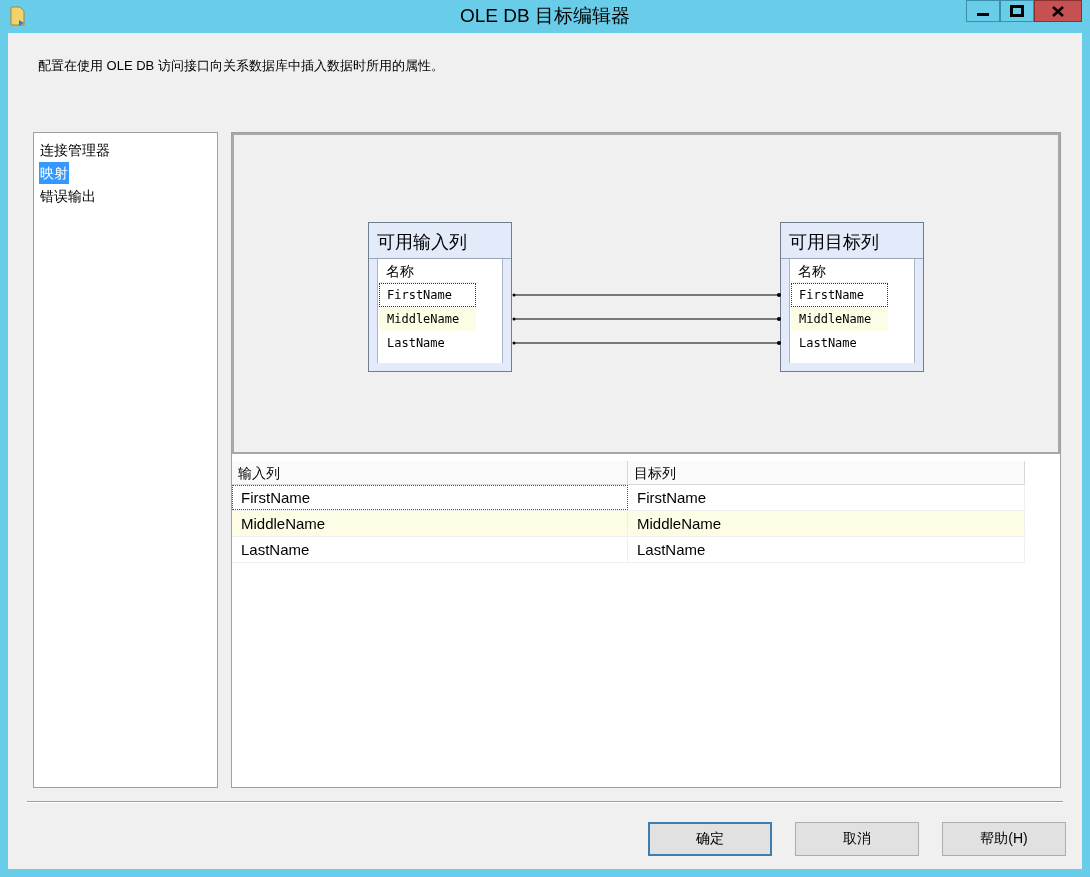  Describe the element at coordinates (68, 195) in the screenshot. I see `sidebar-item: 错误输出` at that location.